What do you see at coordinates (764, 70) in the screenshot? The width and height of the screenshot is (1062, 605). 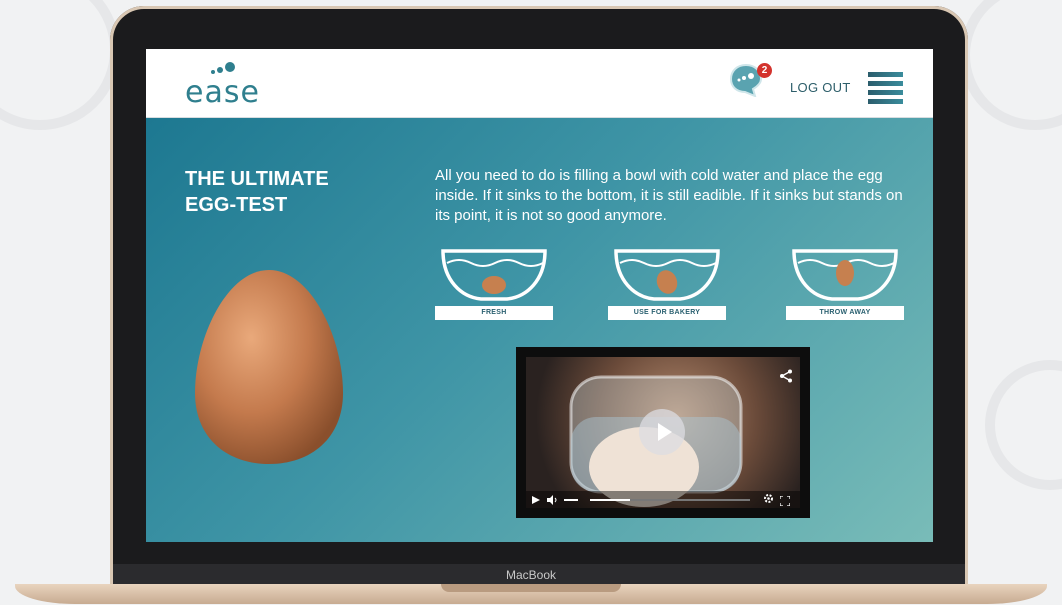 I see `notification-badge: 2` at bounding box center [764, 70].